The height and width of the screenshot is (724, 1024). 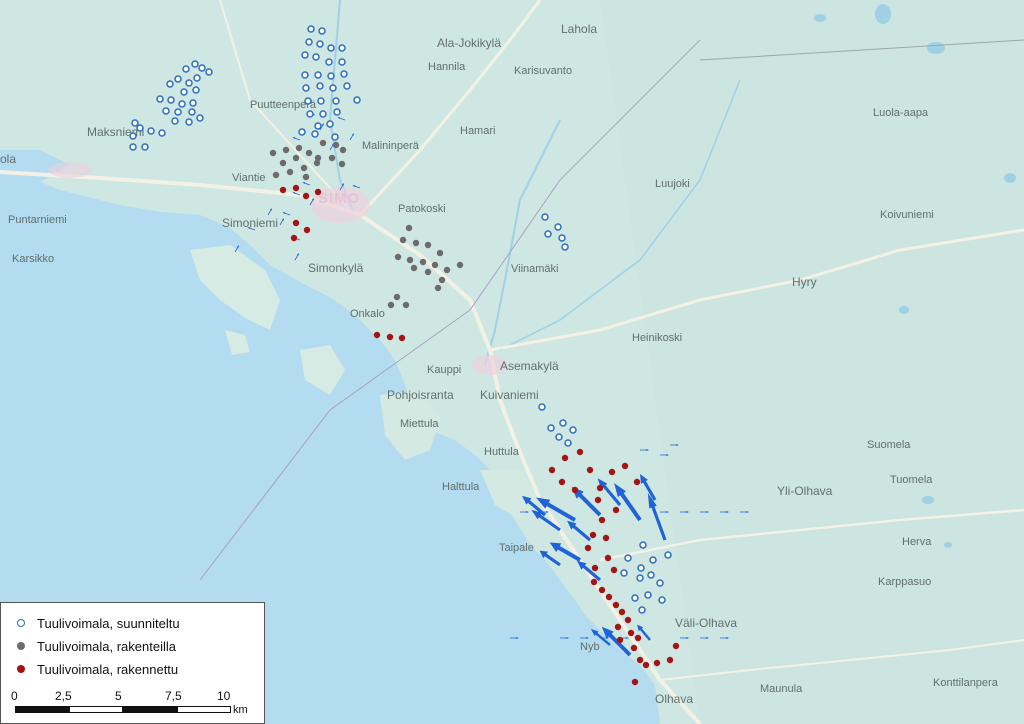 I want to click on place-olhava: Olhava, so click(x=674, y=699).